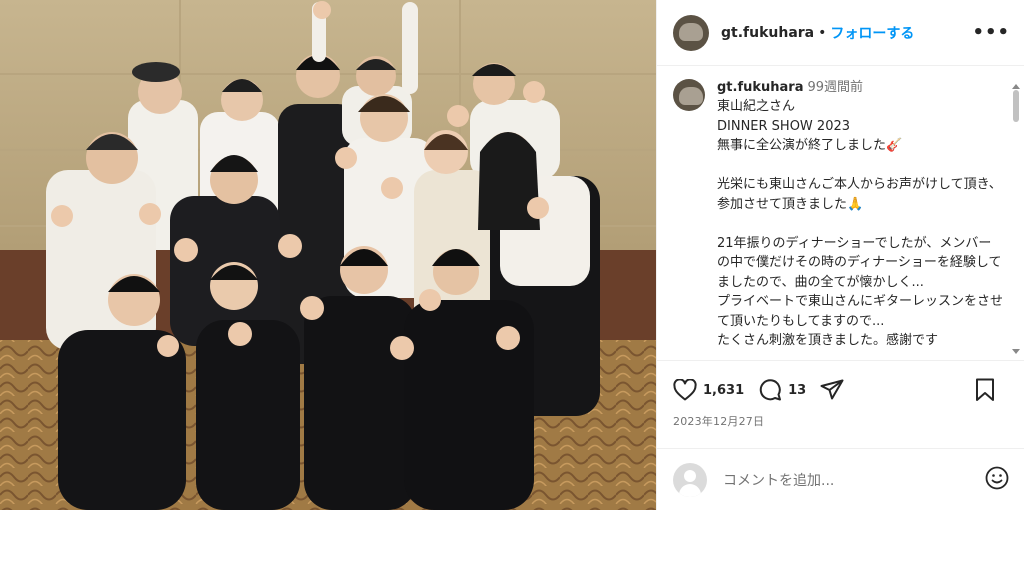  What do you see at coordinates (760, 87) in the screenshot?
I see `caption-username: gt.fukuhara` at bounding box center [760, 87].